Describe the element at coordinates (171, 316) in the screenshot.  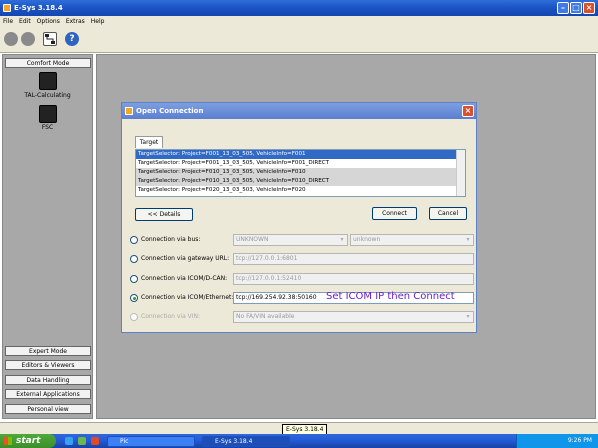
I see `connection-label: Connection via VIN:` at that location.